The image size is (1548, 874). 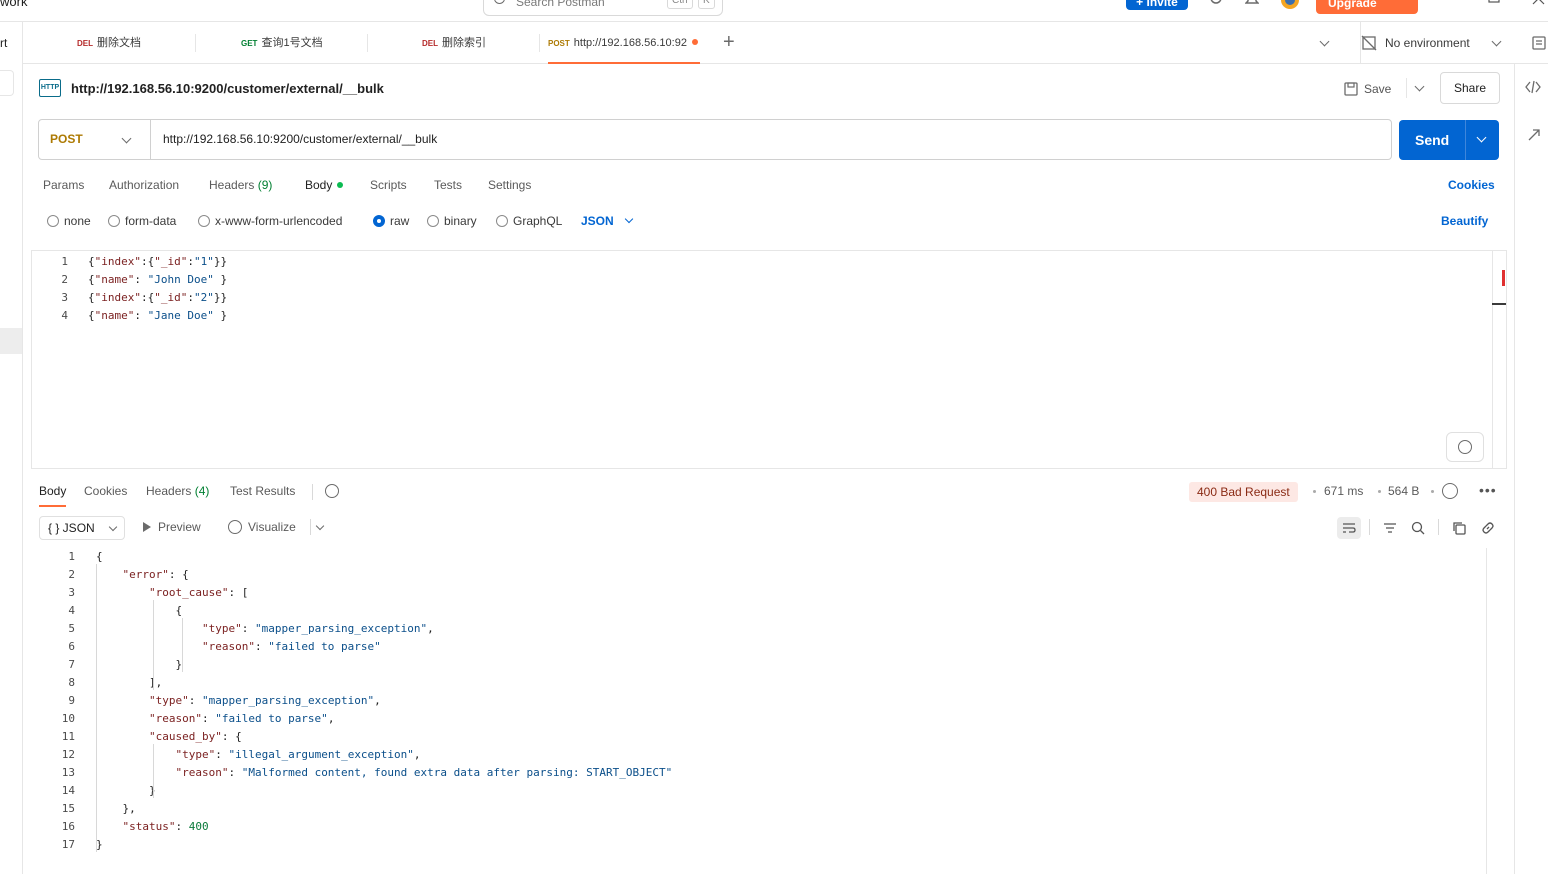 I want to click on body-format-select: JSON, so click(x=607, y=221).